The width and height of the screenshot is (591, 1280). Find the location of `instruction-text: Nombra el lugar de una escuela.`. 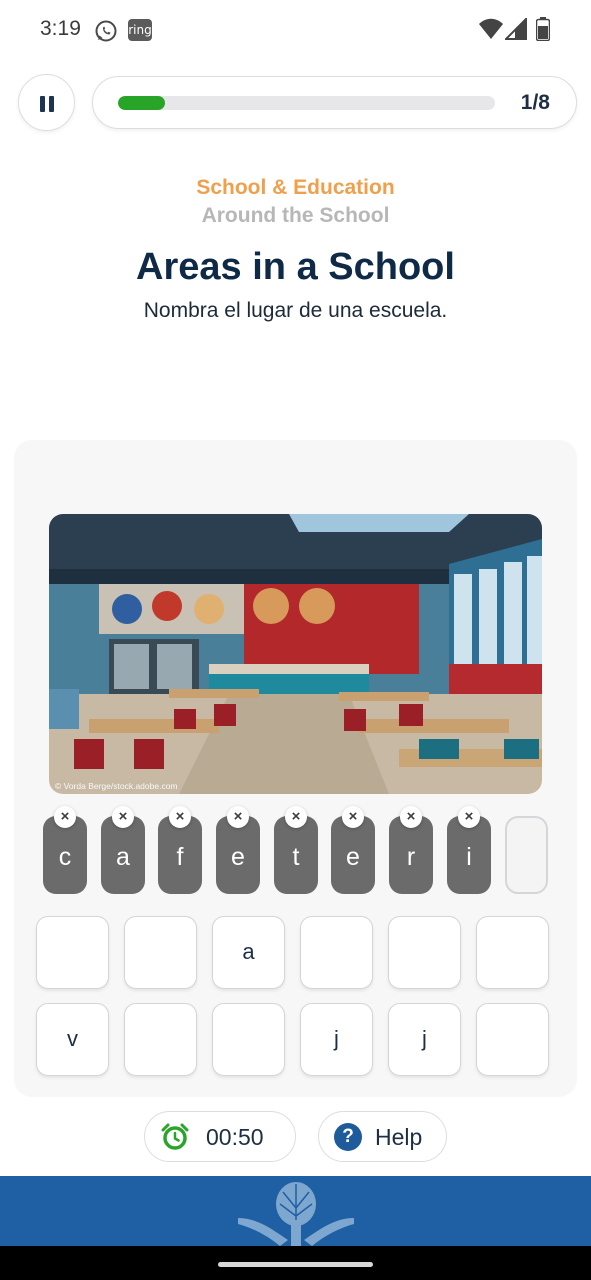

instruction-text: Nombra el lugar de una escuela. is located at coordinates (295, 310).